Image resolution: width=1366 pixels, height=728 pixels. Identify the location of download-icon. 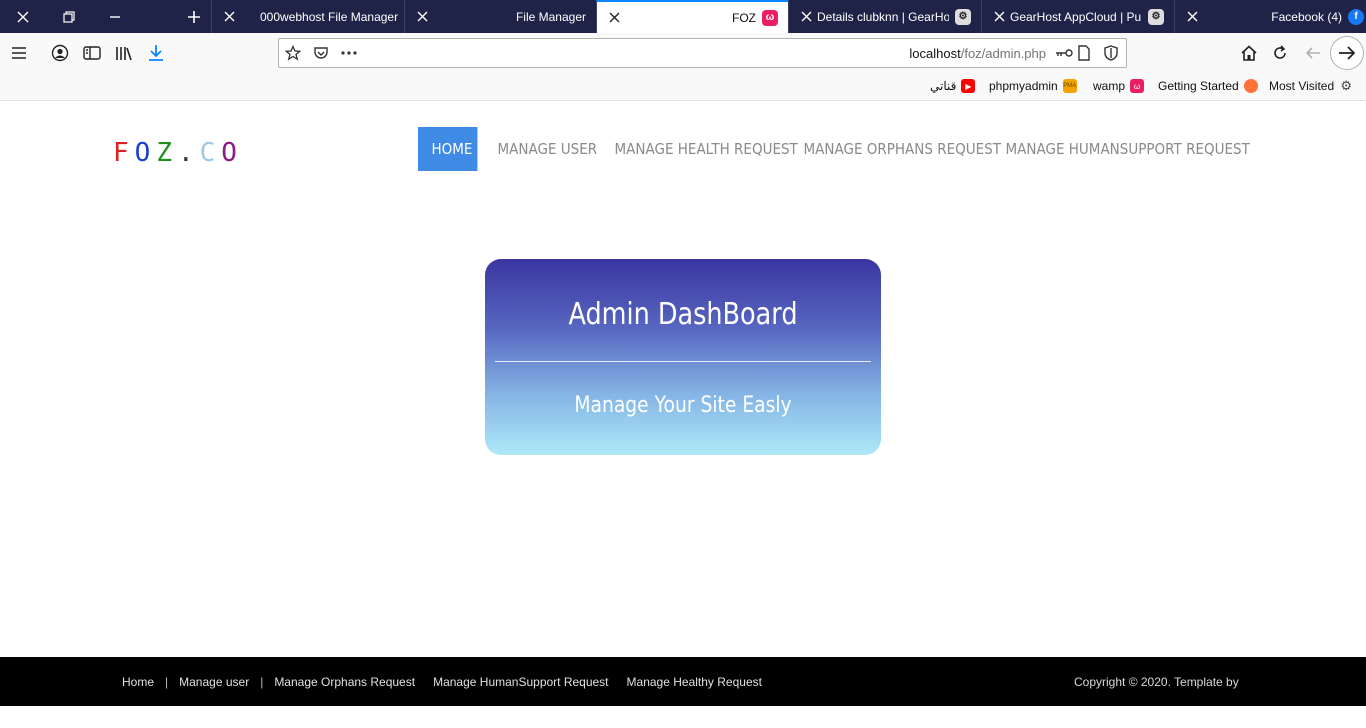
(156, 53).